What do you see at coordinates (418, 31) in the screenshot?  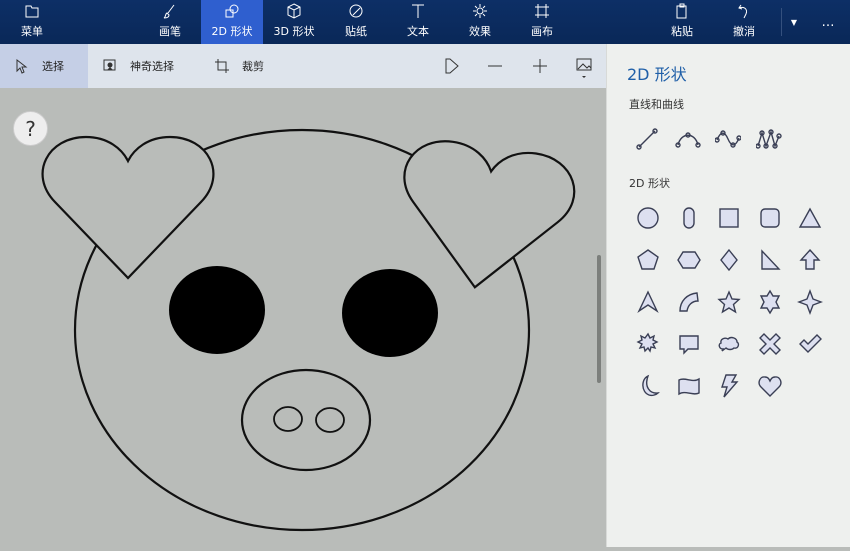 I see `tab-label: 文本` at bounding box center [418, 31].